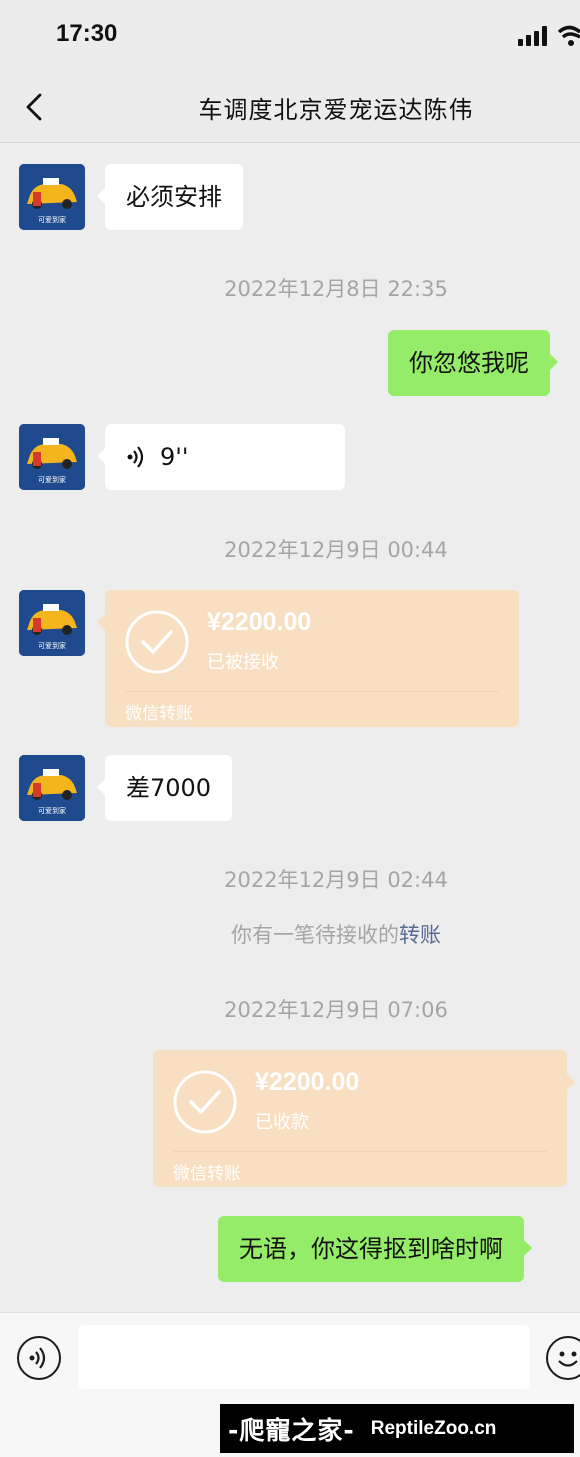  What do you see at coordinates (291, 1430) in the screenshot?
I see `watermark-cn: -爬寵之家-` at bounding box center [291, 1430].